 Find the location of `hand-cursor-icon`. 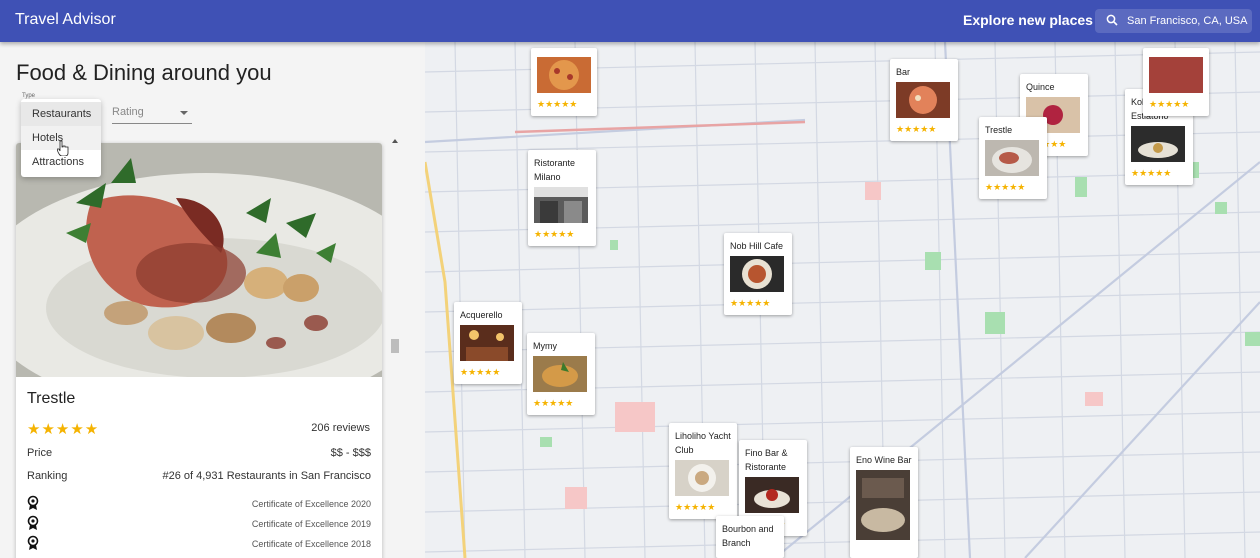

hand-cursor-icon is located at coordinates (63, 148).